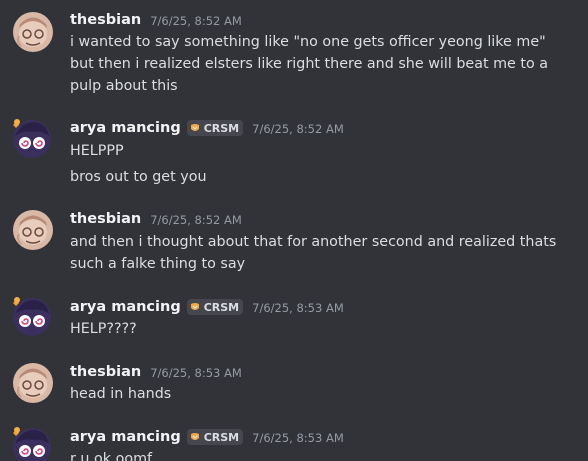  What do you see at coordinates (111, 456) in the screenshot?
I see `message-text: r u ok oomf` at bounding box center [111, 456].